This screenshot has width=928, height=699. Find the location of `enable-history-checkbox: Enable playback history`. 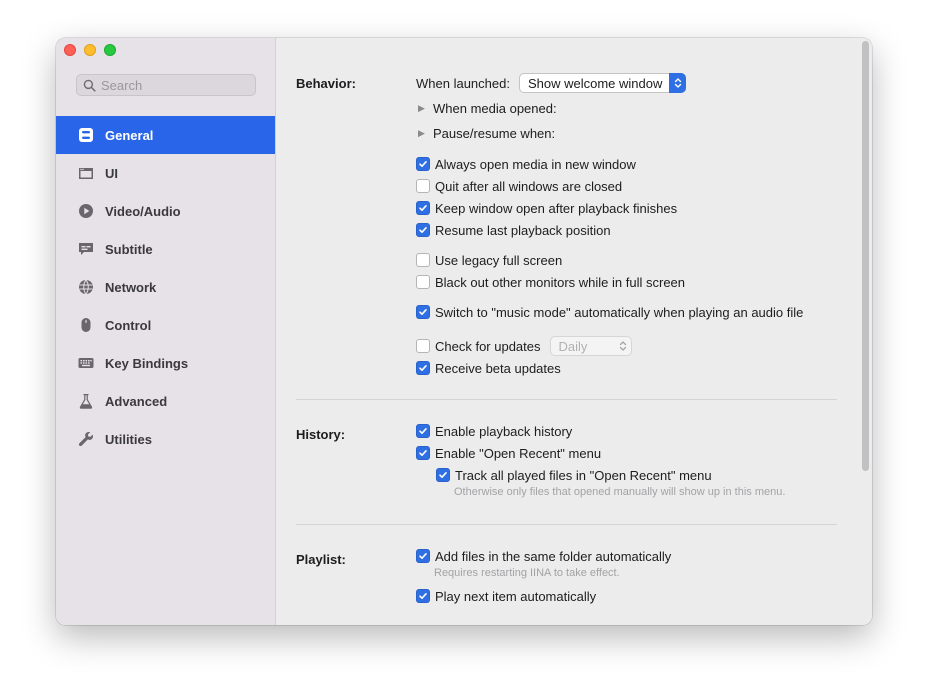

enable-history-checkbox: Enable playback history is located at coordinates (494, 431).